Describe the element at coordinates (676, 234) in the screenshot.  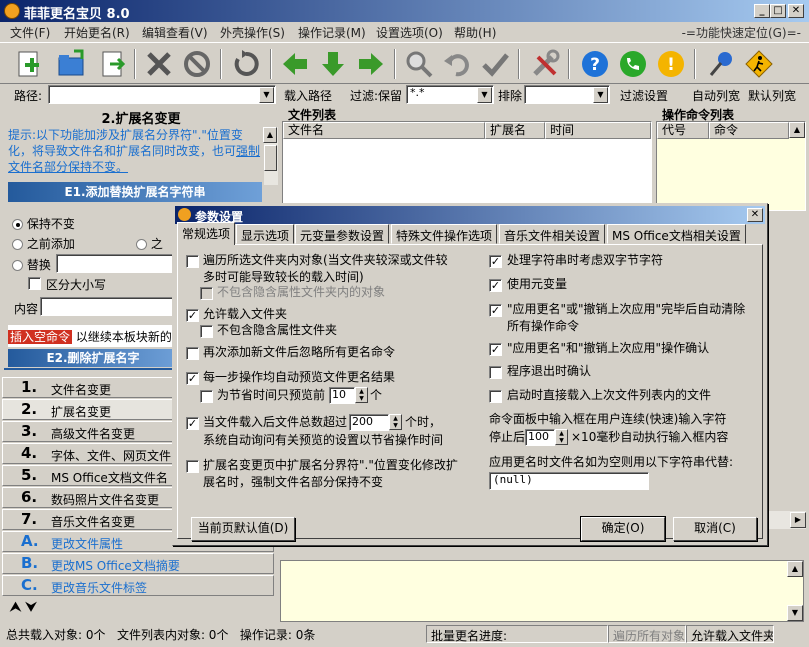
I see `tab-msoffice: MS Office文档相关设置` at that location.